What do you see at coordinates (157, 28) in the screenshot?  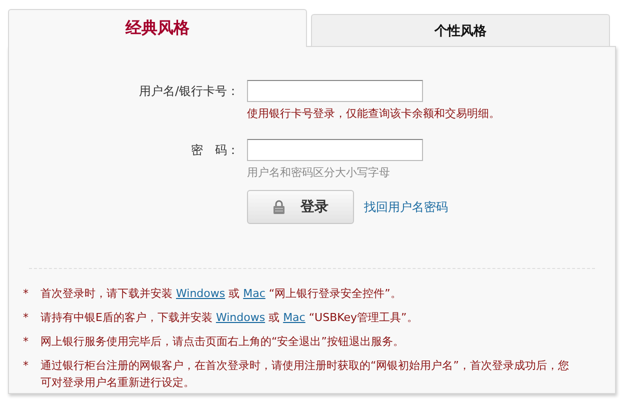 I see `tab: 经典风格` at bounding box center [157, 28].